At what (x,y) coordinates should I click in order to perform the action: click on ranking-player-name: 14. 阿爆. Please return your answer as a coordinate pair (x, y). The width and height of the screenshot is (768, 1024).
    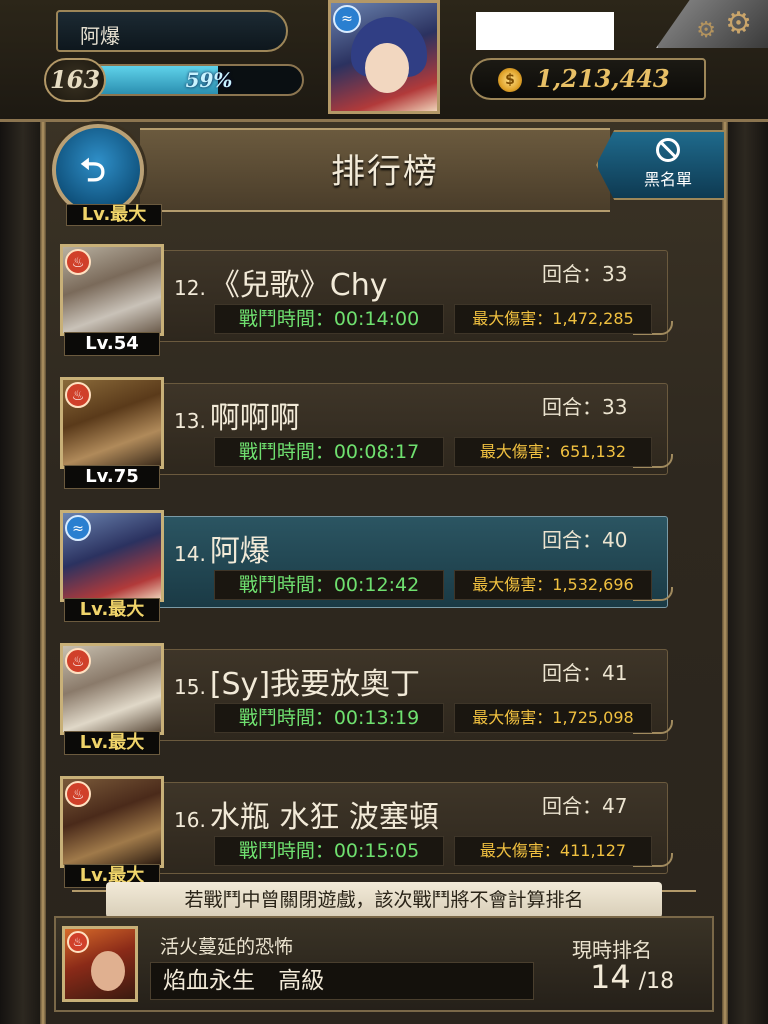
    Looking at the image, I should click on (222, 548).